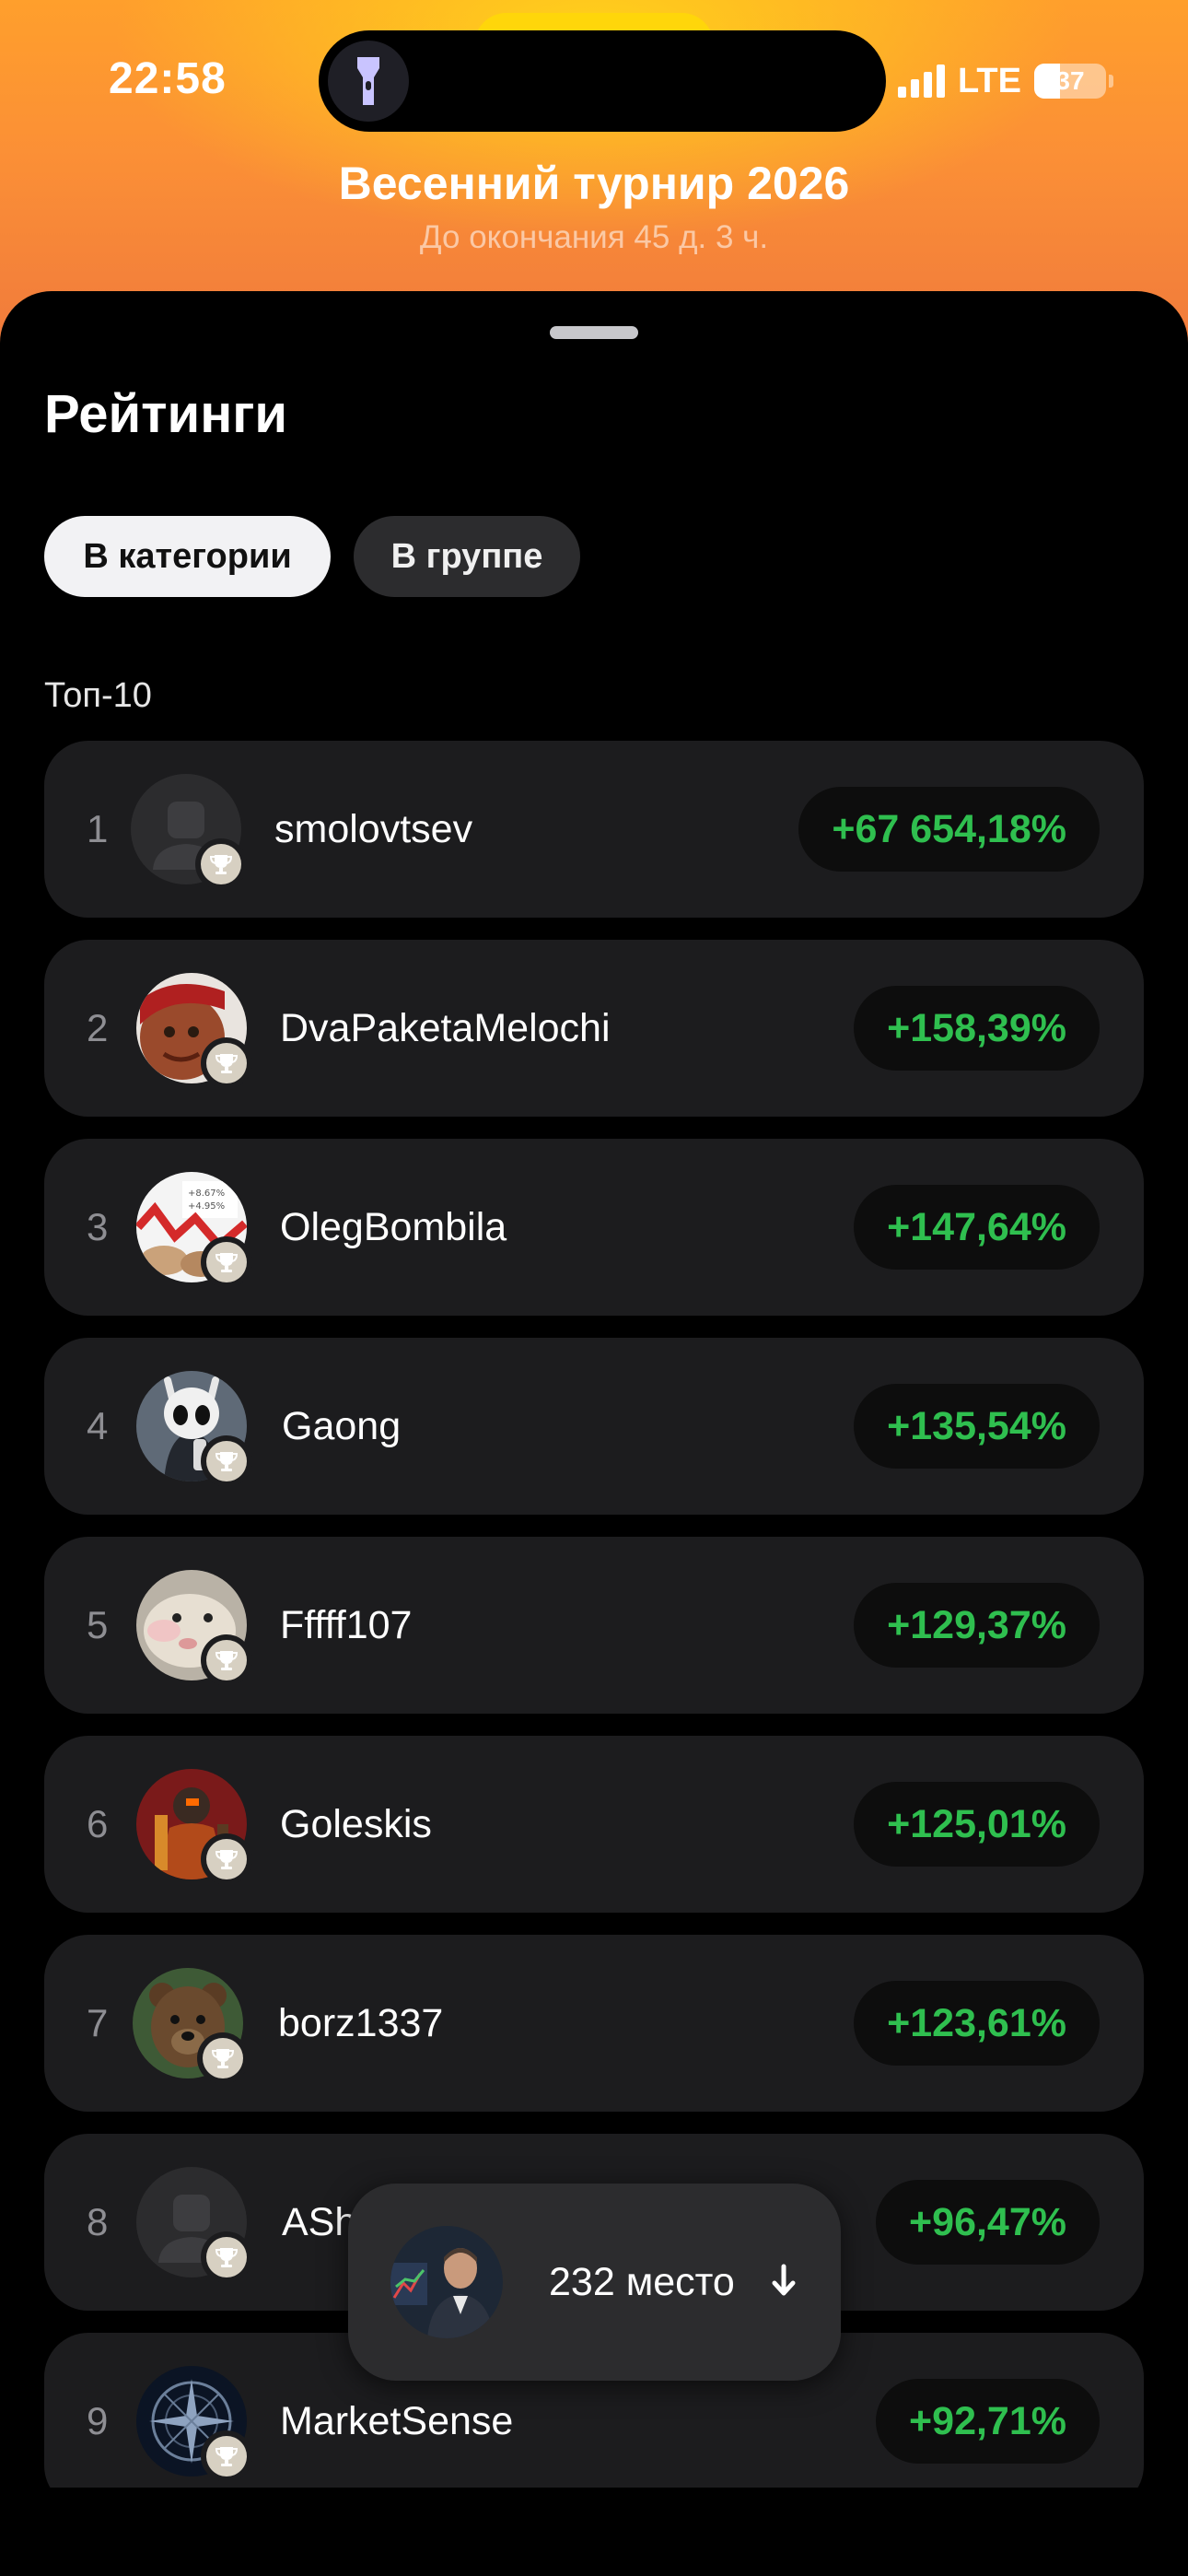 Image resolution: width=1188 pixels, height=2576 pixels. I want to click on bottom-edge, so click(594, 2532).